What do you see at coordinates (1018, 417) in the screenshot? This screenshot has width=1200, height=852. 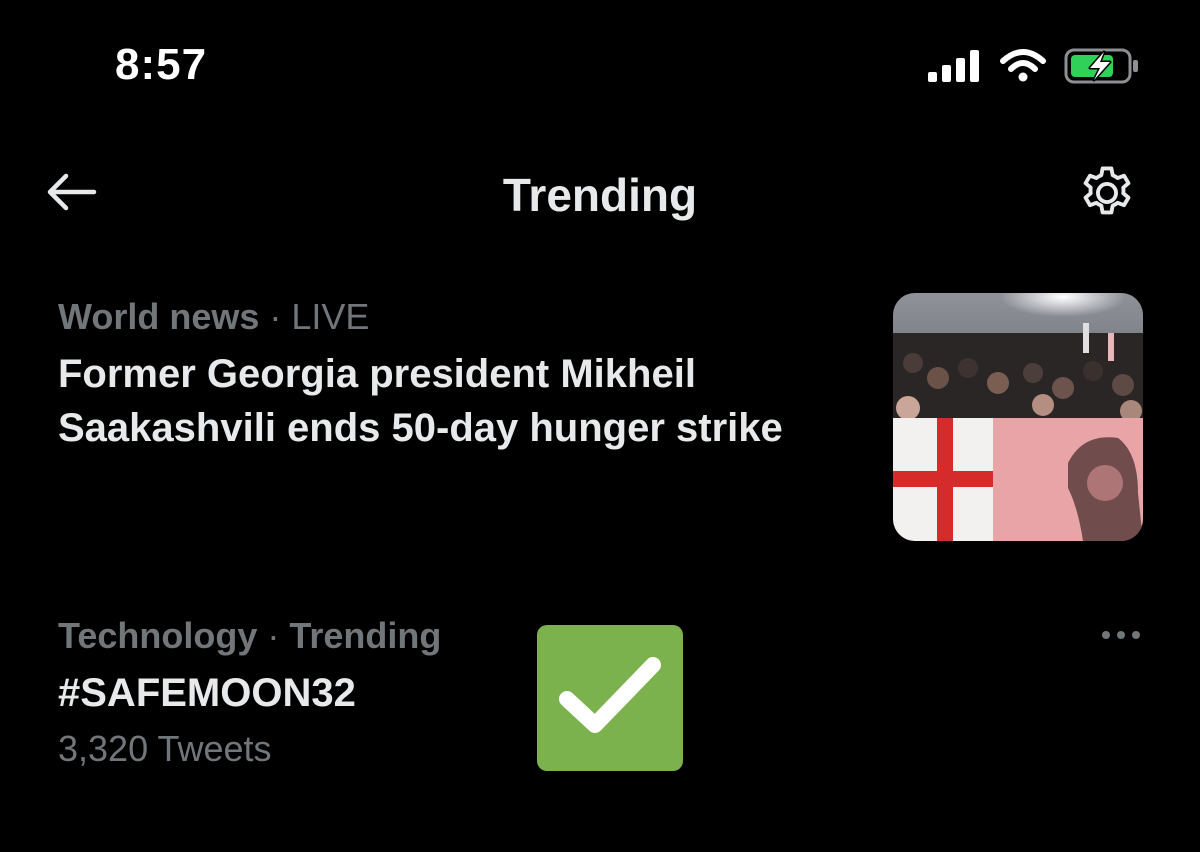 I see `trend-thumbnail` at bounding box center [1018, 417].